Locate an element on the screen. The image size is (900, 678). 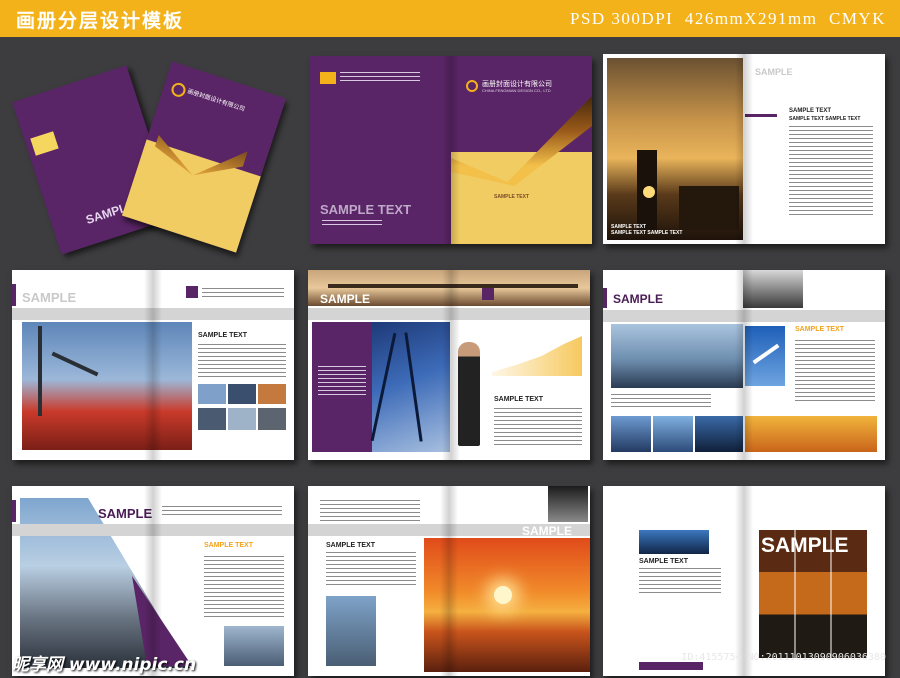
growth-chart-graphic is located at coordinates (537, 356).